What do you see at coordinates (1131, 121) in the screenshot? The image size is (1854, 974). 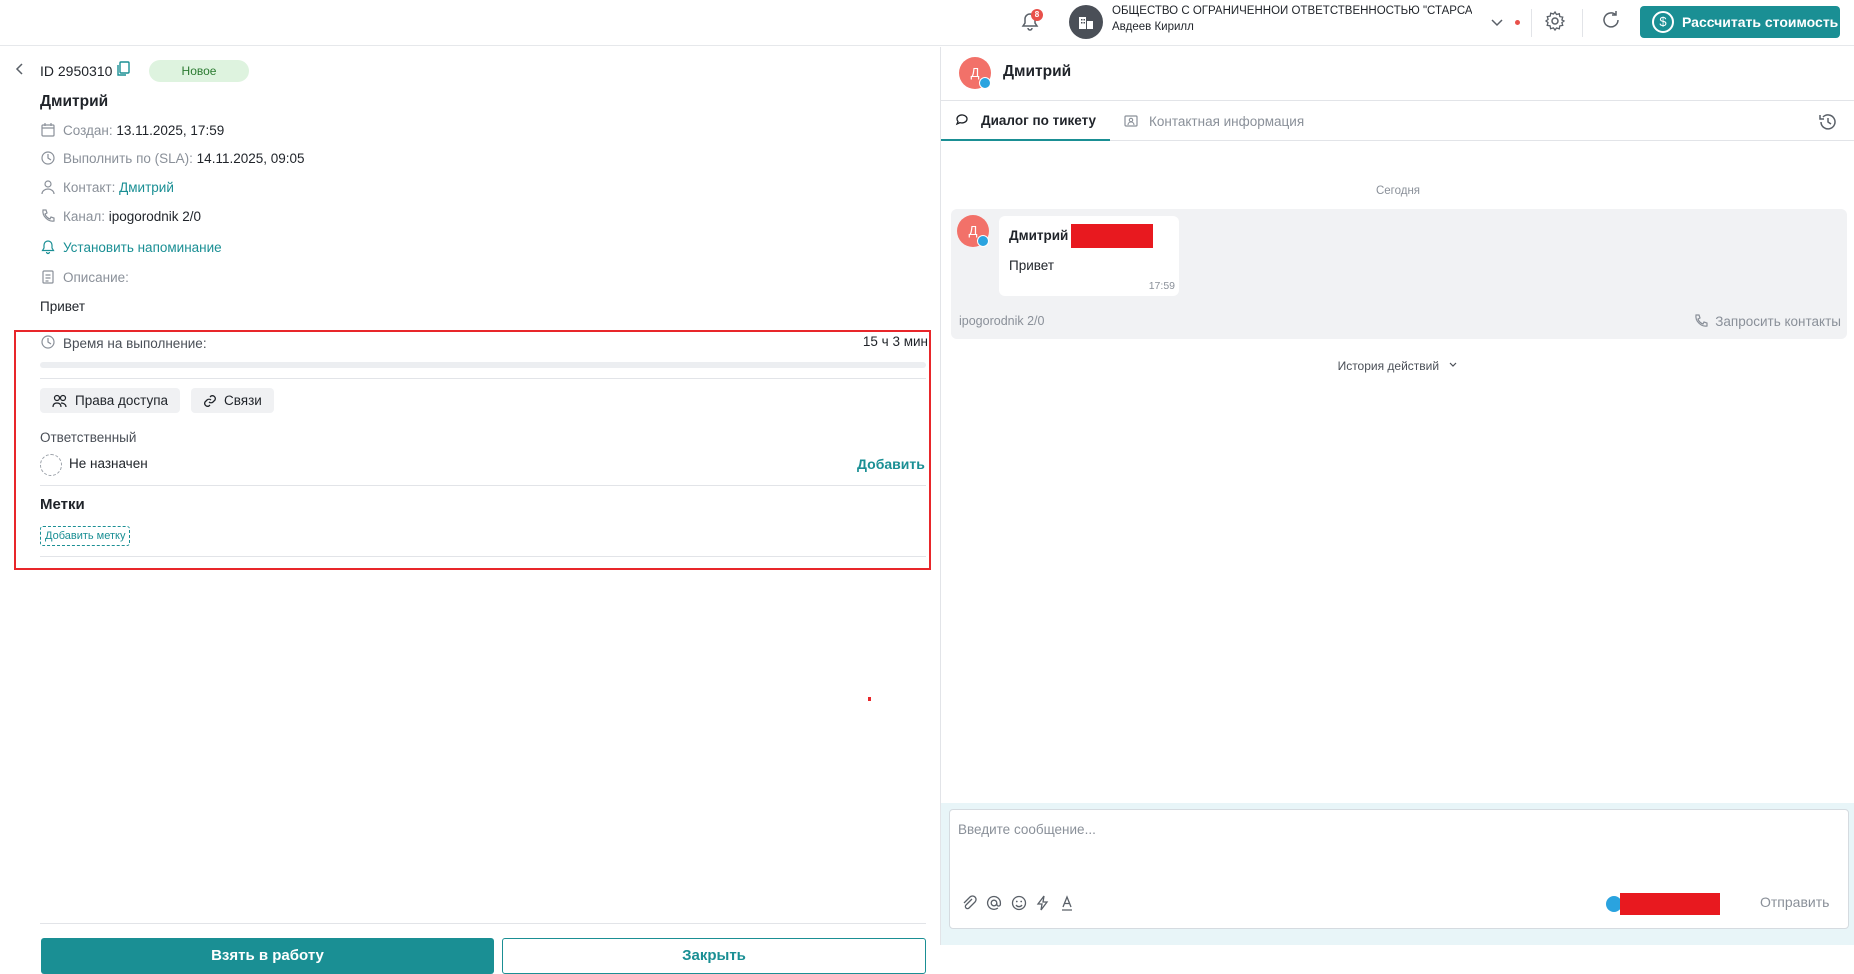 I see `contact-card-icon` at bounding box center [1131, 121].